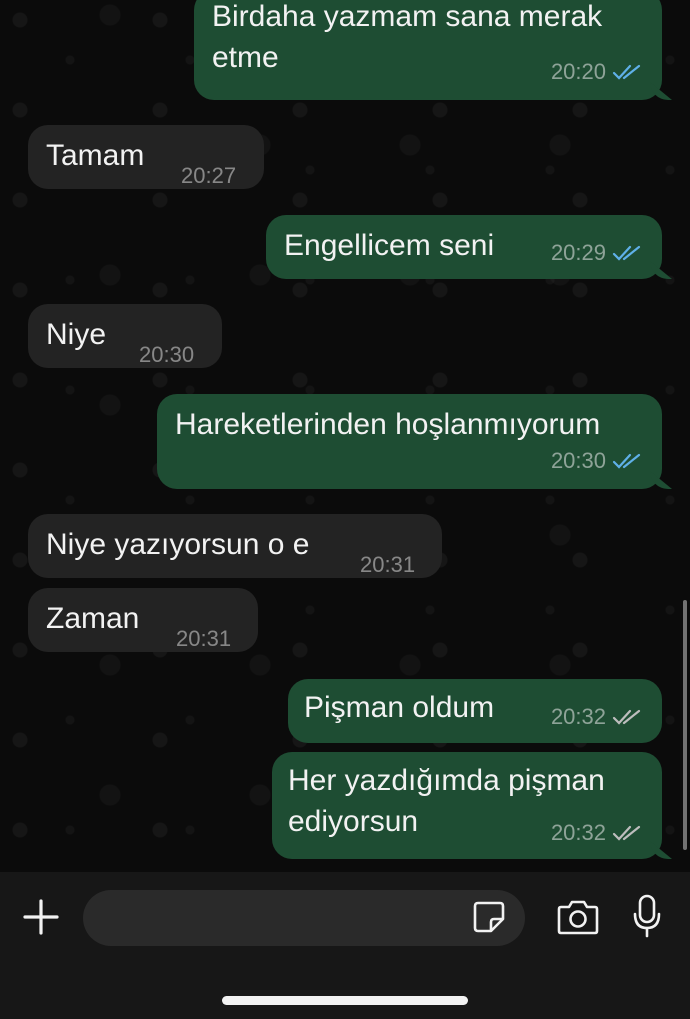 This screenshot has height=1019, width=690. What do you see at coordinates (407, 37) in the screenshot?
I see `message-line: Birdaha yazmam sana merak etme` at bounding box center [407, 37].